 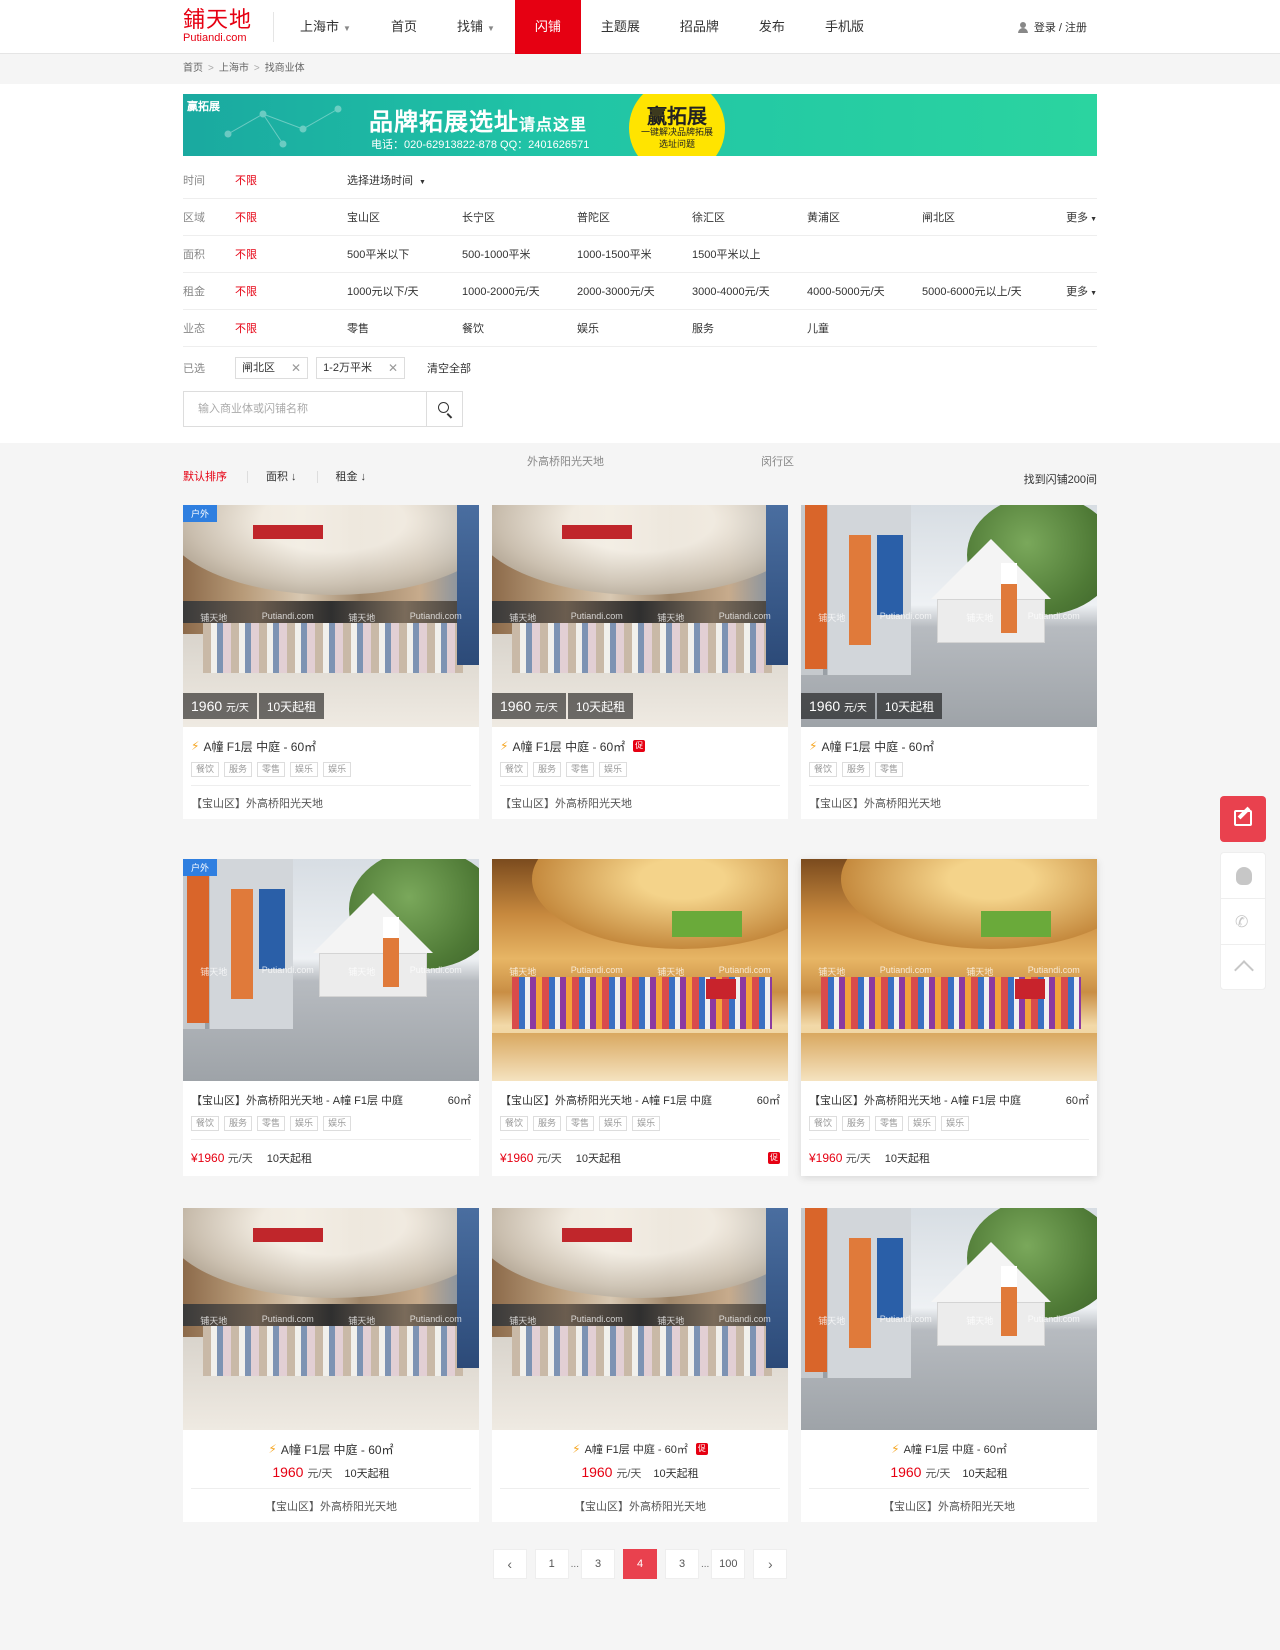 I want to click on breadcrumb-home: 首页, so click(x=193, y=68).